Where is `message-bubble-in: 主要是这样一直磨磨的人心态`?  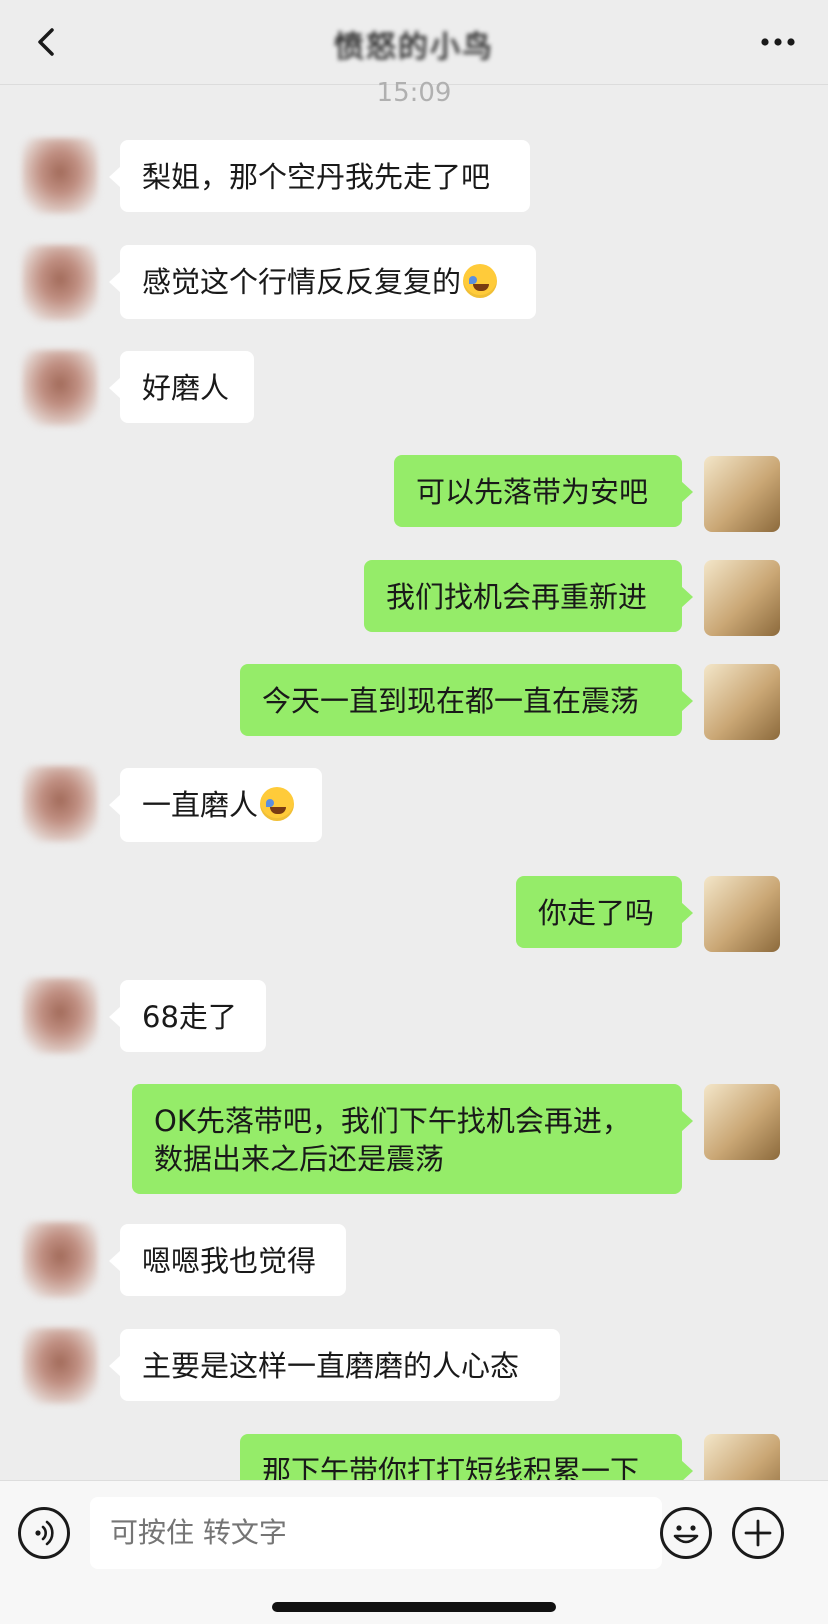 message-bubble-in: 主要是这样一直磨磨的人心态 is located at coordinates (334, 1365).